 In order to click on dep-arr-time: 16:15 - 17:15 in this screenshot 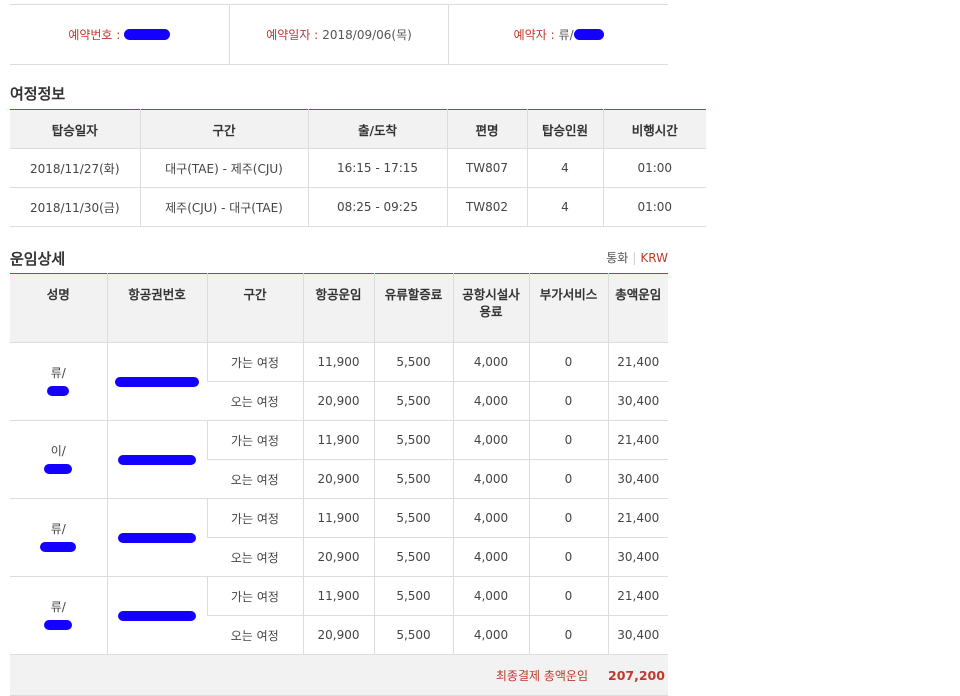, I will do `click(377, 168)`.